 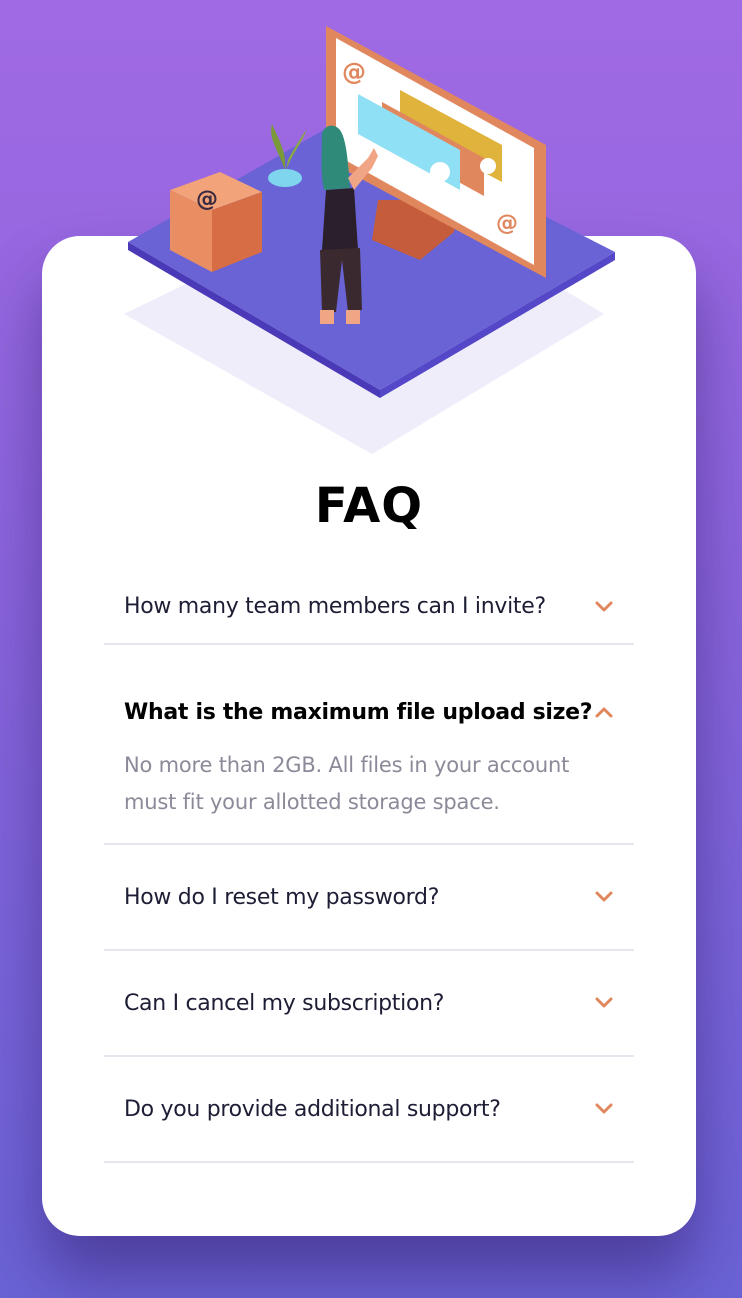 I want to click on chevron-up-icon, so click(x=604, y=712).